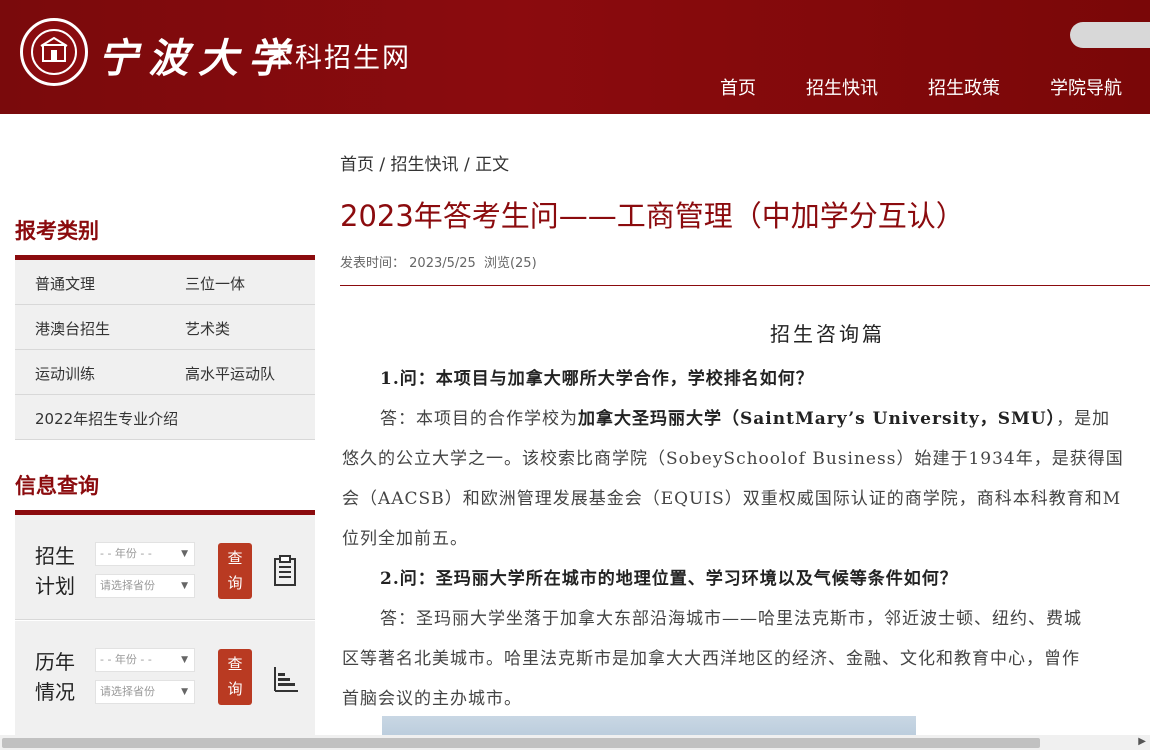  Describe the element at coordinates (1110, 35) in the screenshot. I see `search-input` at that location.